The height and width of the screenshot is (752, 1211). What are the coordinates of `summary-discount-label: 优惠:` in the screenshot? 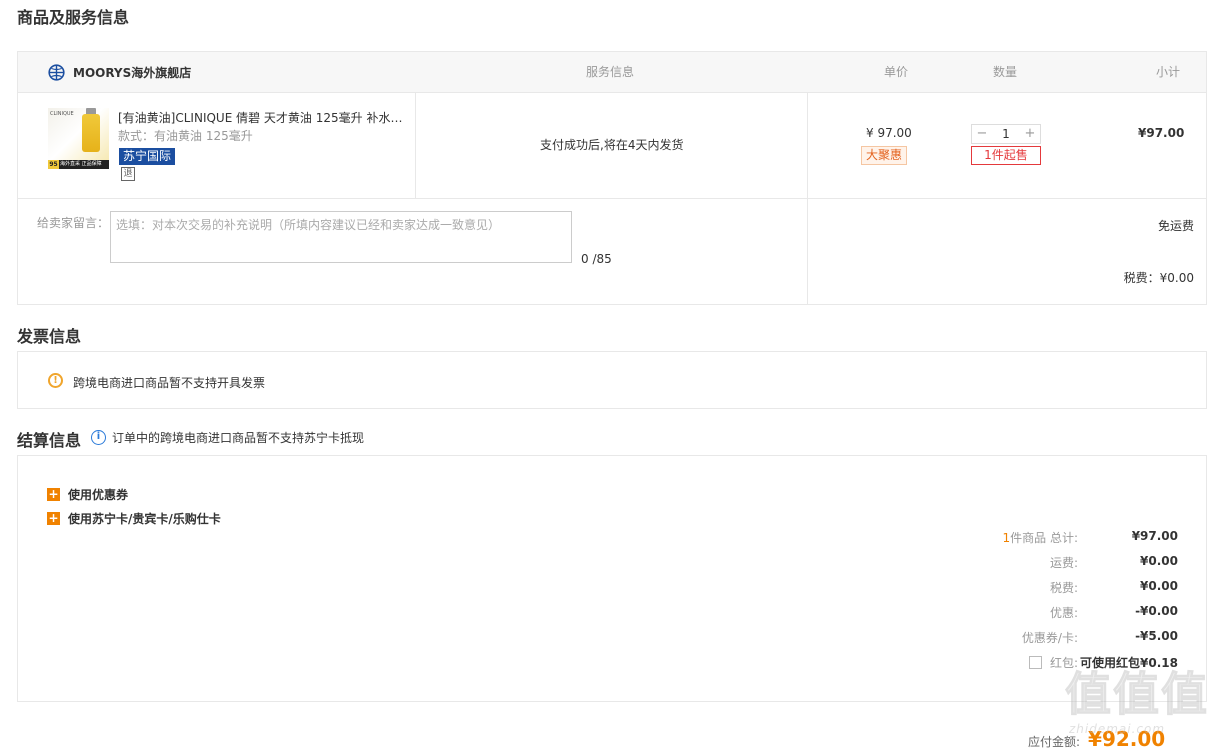 It's located at (1063, 613).